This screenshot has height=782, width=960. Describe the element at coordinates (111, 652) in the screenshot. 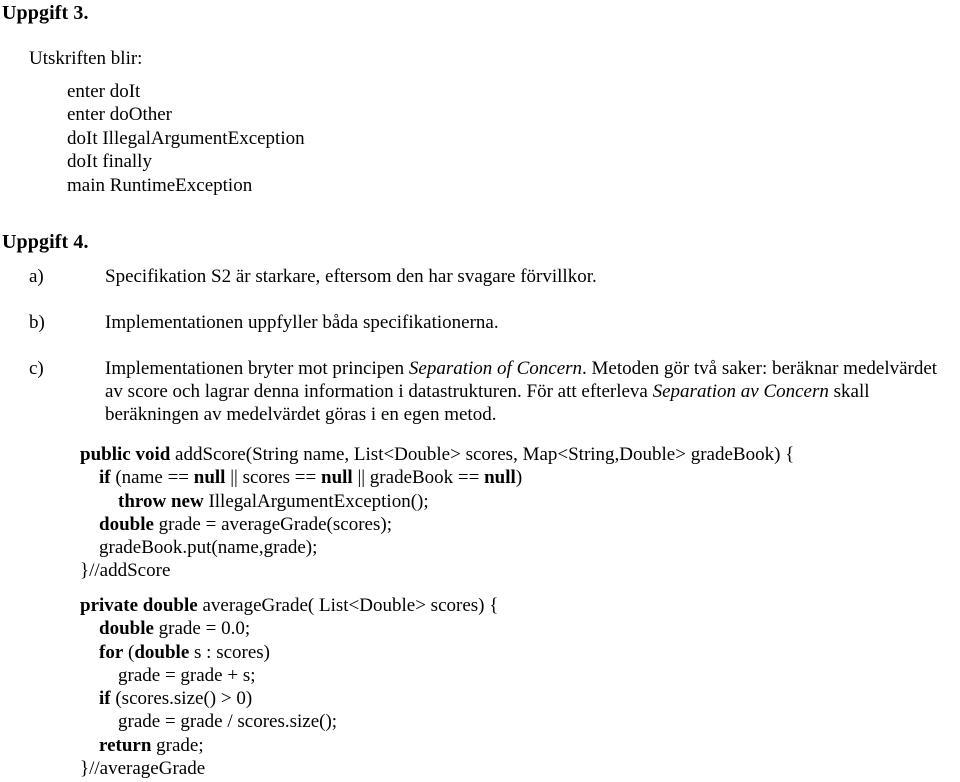

I see `code-keyword: for` at that location.